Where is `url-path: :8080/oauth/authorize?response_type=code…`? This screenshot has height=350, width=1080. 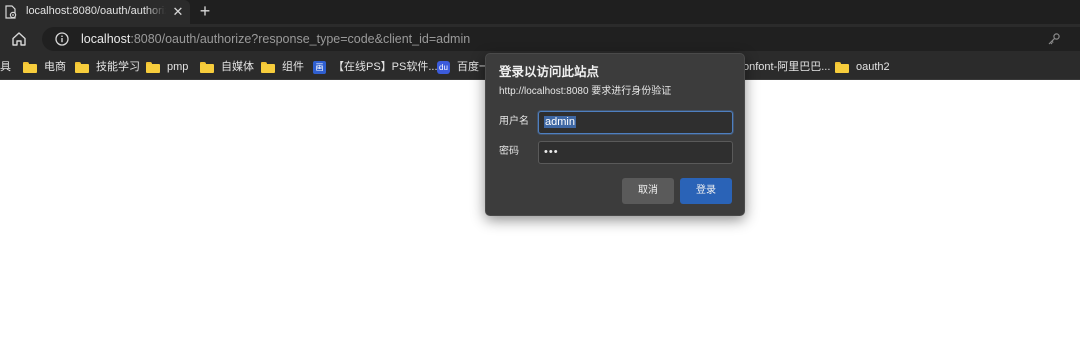 url-path: :8080/oauth/authorize?response_type=code… is located at coordinates (300, 39).